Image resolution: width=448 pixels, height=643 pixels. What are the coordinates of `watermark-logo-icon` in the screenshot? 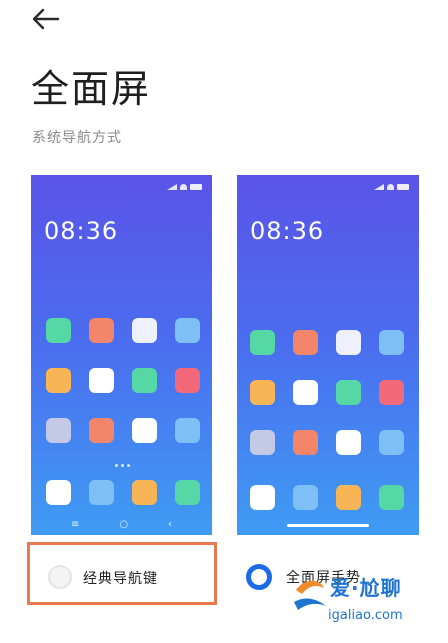 It's located at (310, 595).